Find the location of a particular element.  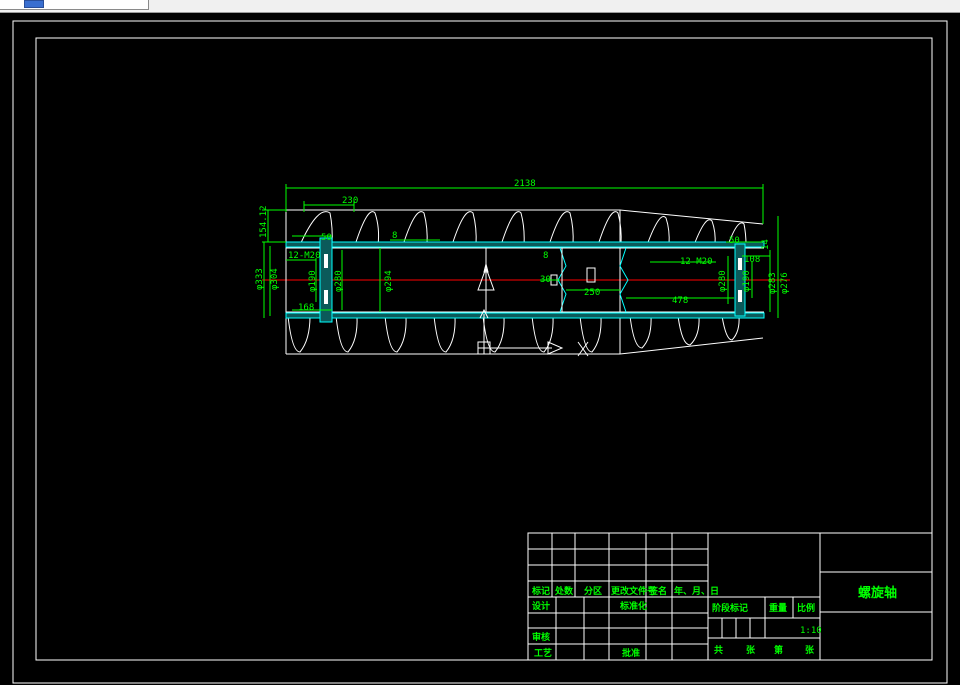

tb-part-name: 螺旋轴 is located at coordinates (877, 593).